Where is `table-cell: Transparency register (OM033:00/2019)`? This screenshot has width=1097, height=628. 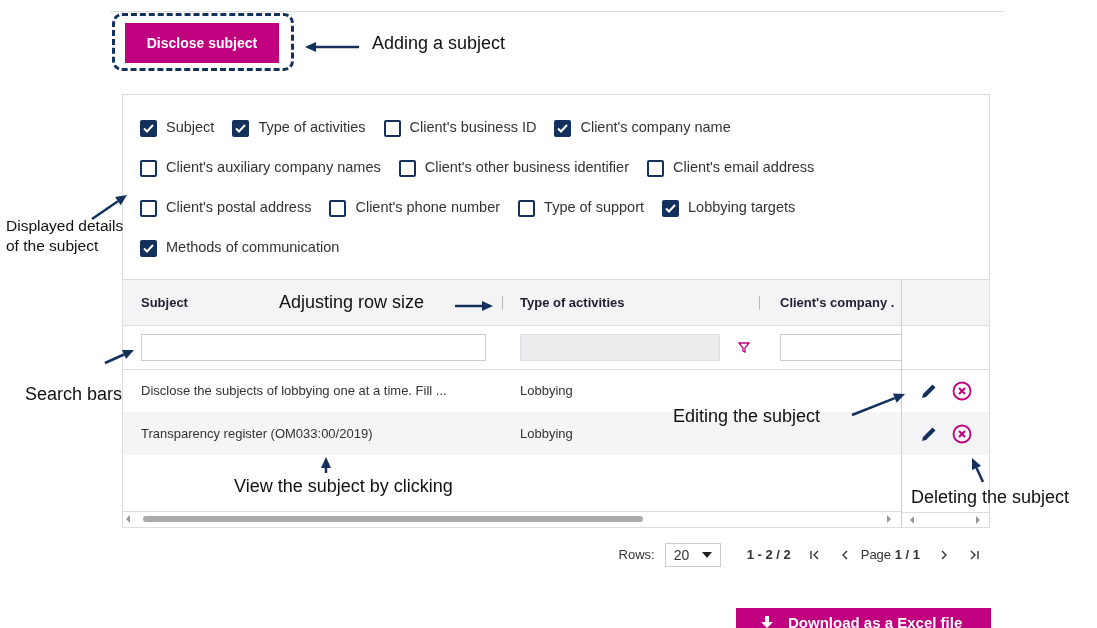 table-cell: Transparency register (OM033:00/2019) is located at coordinates (313, 433).